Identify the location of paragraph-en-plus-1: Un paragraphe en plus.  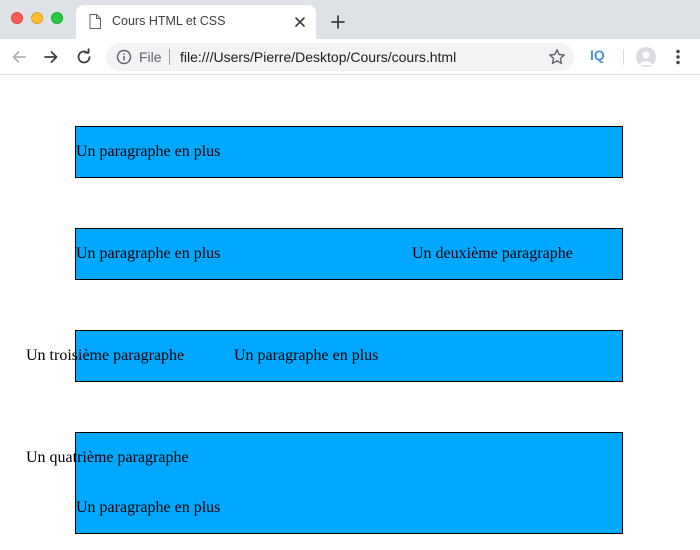
(148, 151).